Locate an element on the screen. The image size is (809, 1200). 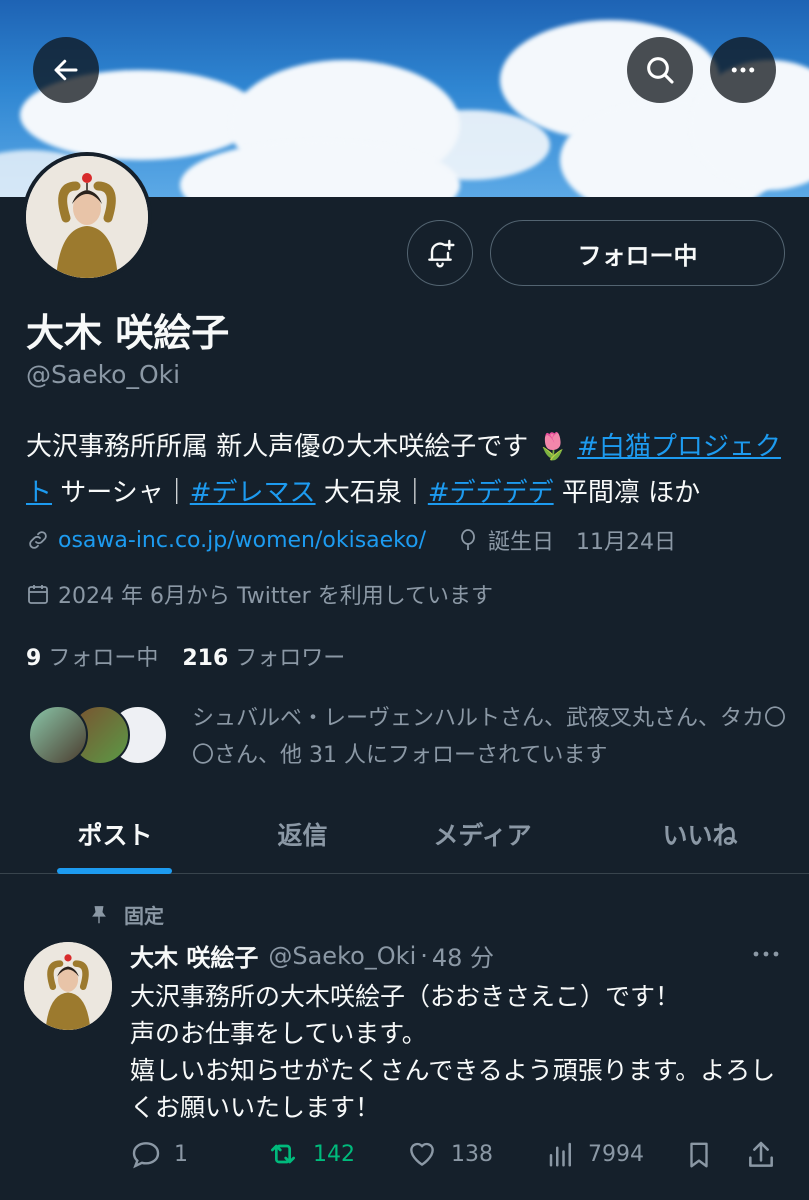
tulip-emoji: 🌷 is located at coordinates (552, 447).